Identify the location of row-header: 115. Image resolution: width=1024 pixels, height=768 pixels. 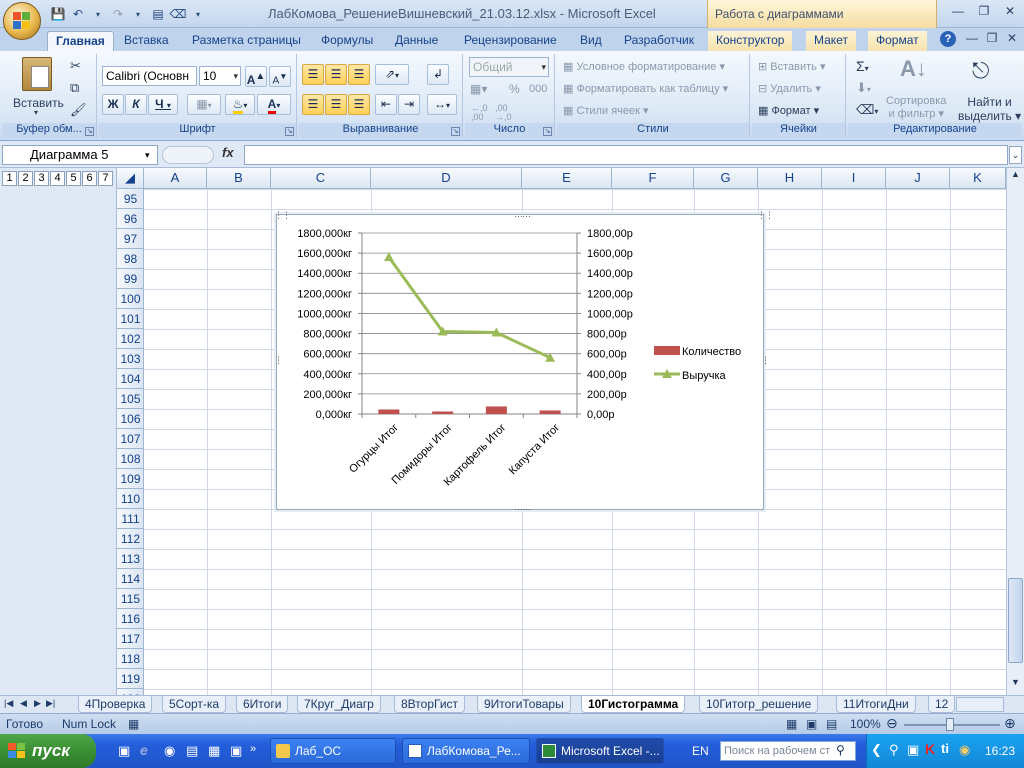
(130, 599).